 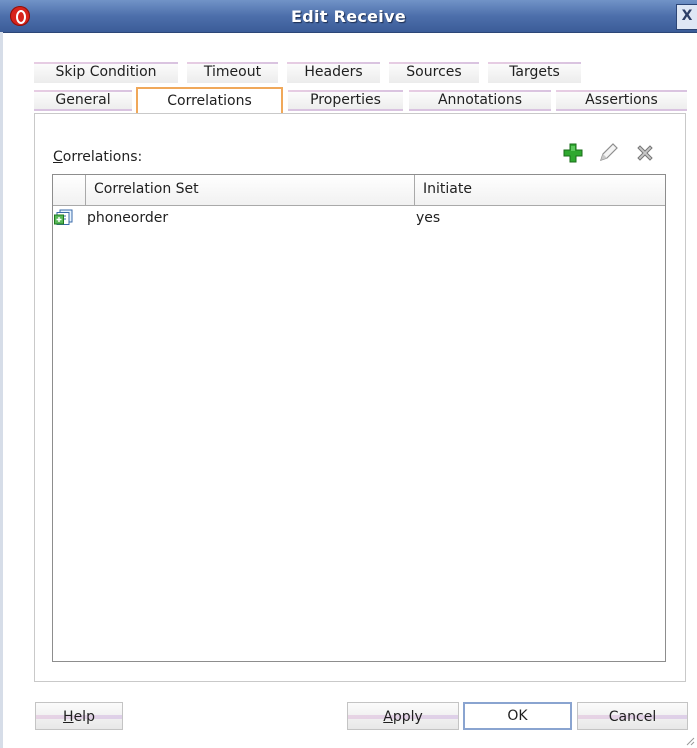 I want to click on tab-targets: Targets, so click(x=534, y=72).